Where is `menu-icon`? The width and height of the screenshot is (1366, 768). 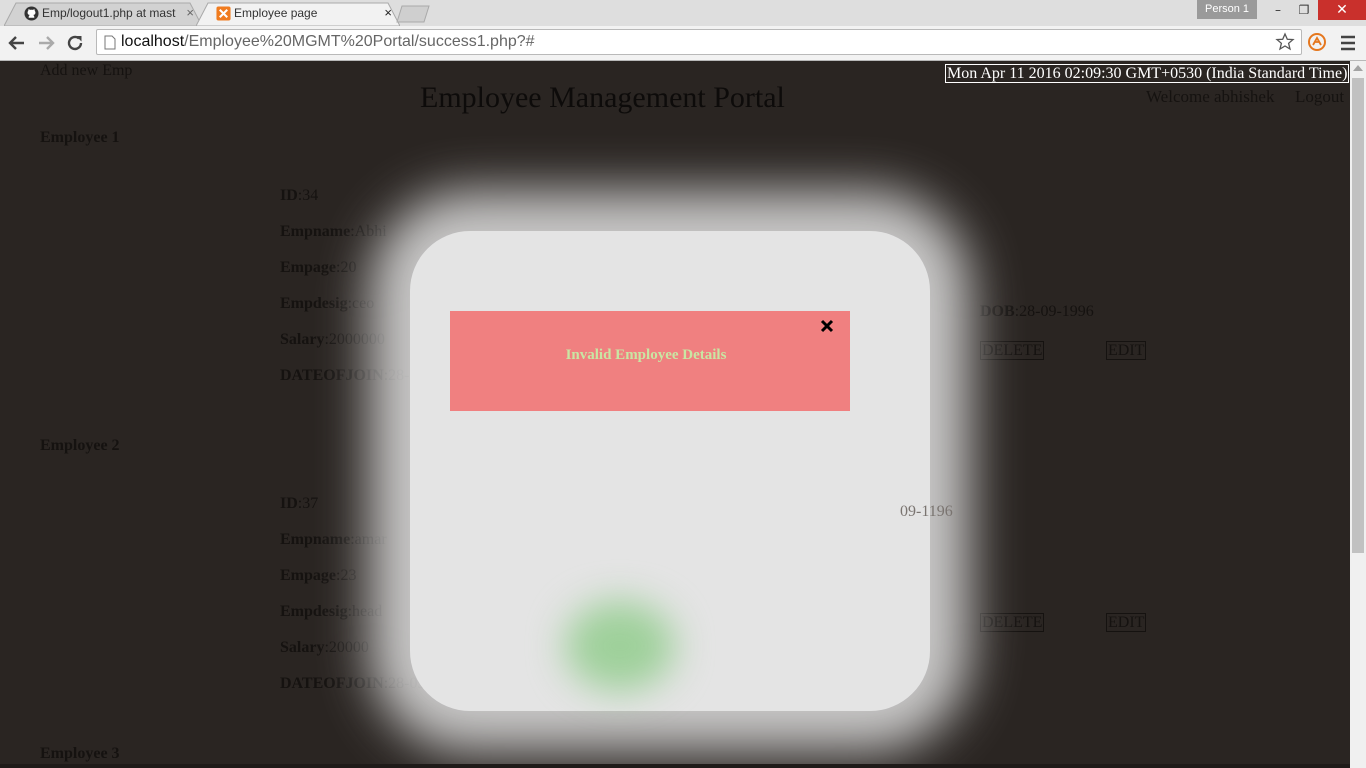 menu-icon is located at coordinates (1348, 43).